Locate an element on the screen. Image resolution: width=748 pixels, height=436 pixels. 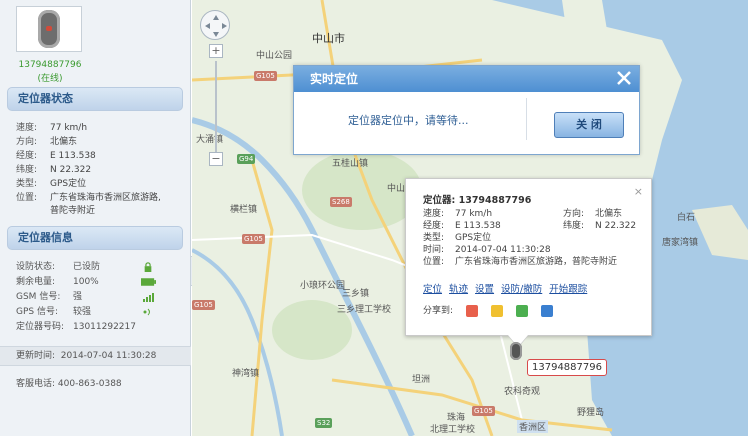
popup-actions: 定位 轨迹 设置 设防/撤防 开始跟踪 is located at coordinates (508, 288).